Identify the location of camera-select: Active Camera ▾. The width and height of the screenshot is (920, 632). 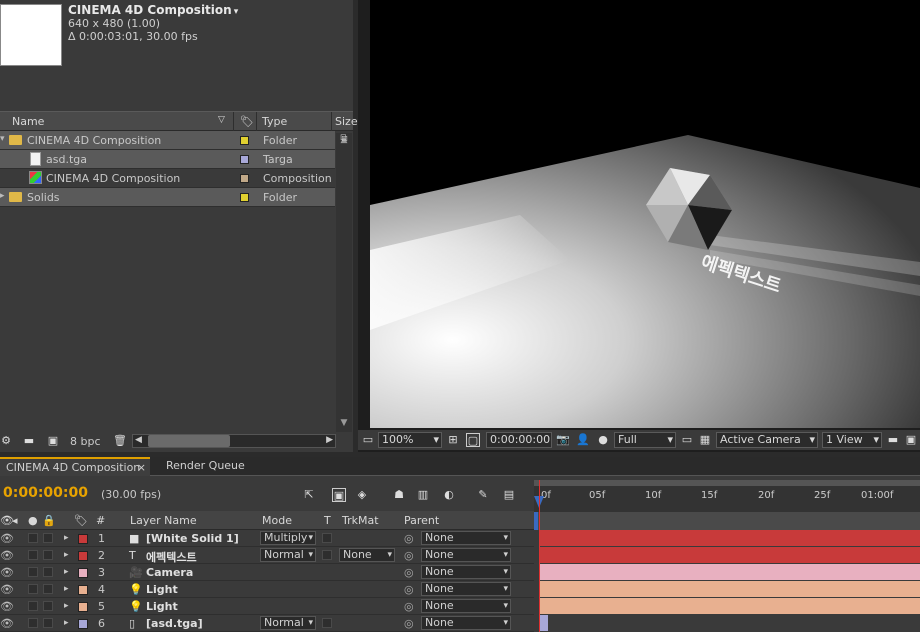
(767, 440).